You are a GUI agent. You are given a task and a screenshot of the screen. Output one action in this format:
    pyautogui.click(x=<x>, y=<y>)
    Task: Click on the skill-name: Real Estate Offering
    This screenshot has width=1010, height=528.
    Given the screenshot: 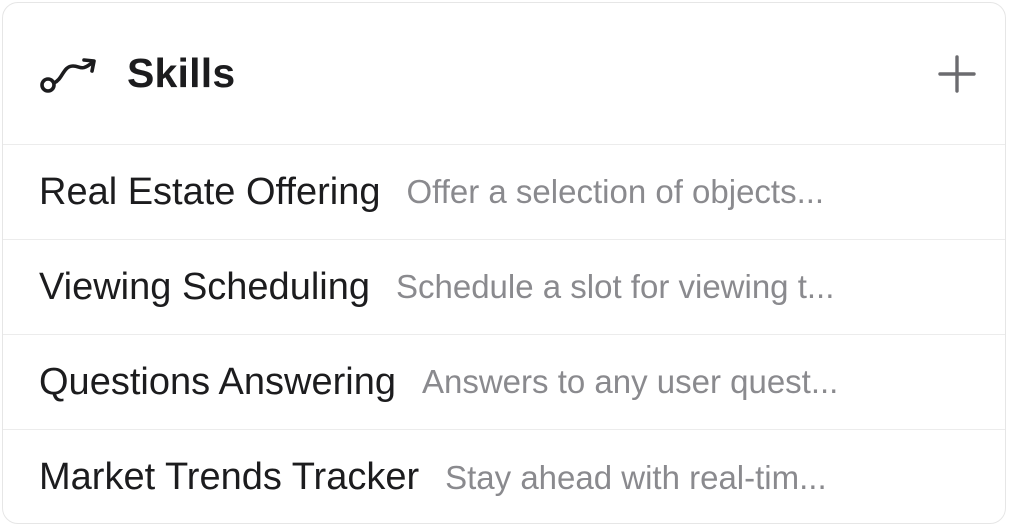 What is the action you would take?
    pyautogui.click(x=210, y=191)
    